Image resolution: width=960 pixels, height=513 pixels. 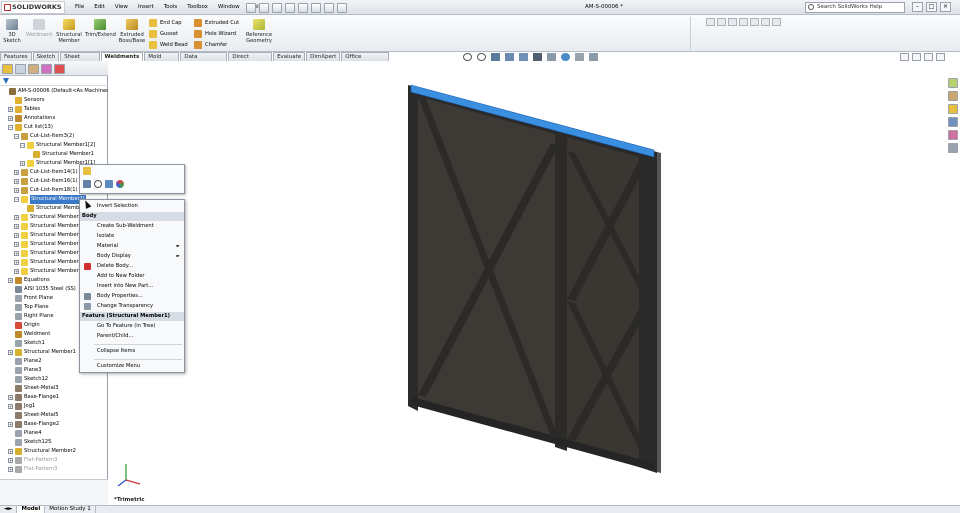 What do you see at coordinates (25, 370) in the screenshot?
I see `tree-item: Plane3` at bounding box center [25, 370].